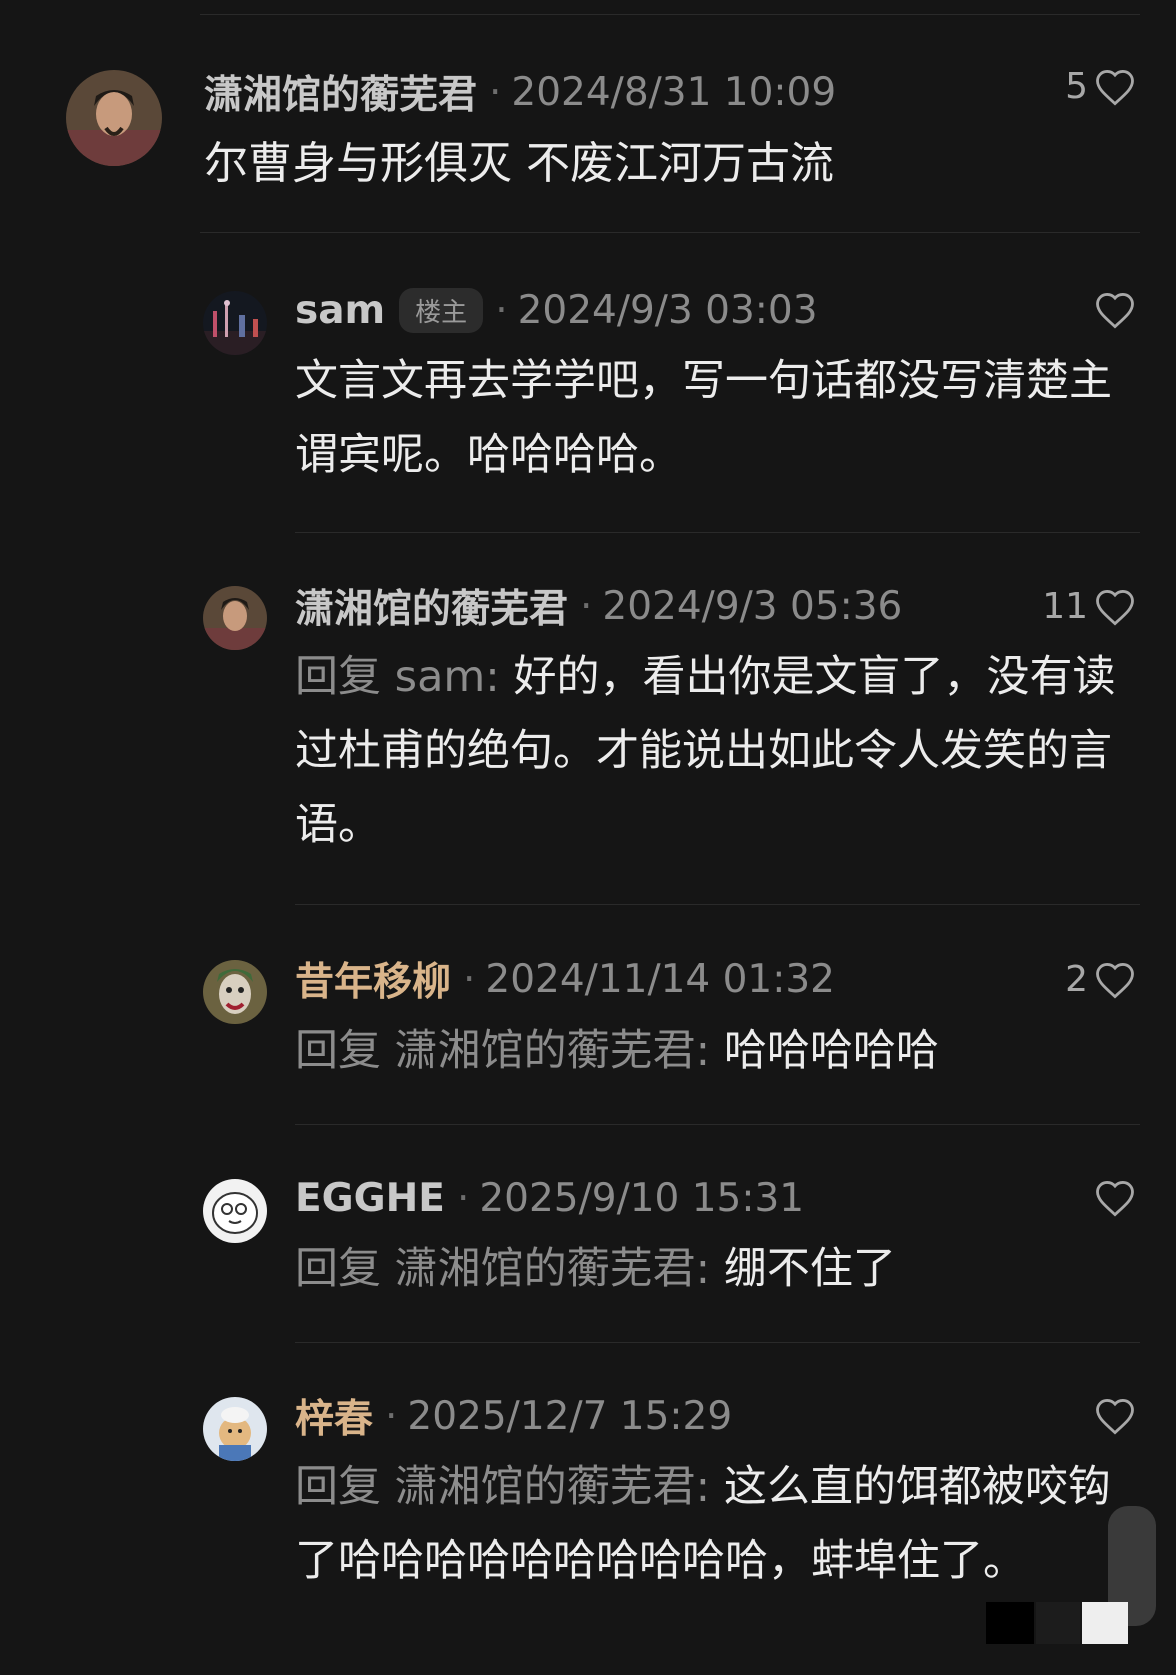 This screenshot has width=1176, height=1675. I want to click on timestamp: 2024/9/3 05:36, so click(752, 606).